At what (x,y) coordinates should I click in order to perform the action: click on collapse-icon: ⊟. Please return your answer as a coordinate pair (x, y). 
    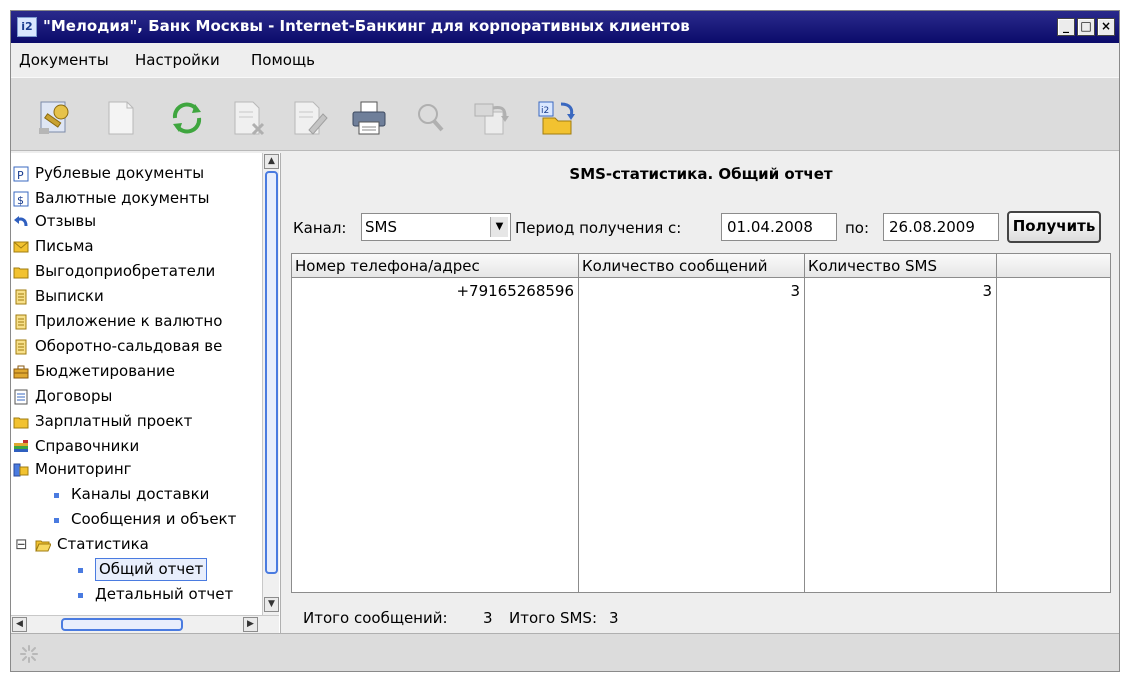
    Looking at the image, I should click on (21, 544).